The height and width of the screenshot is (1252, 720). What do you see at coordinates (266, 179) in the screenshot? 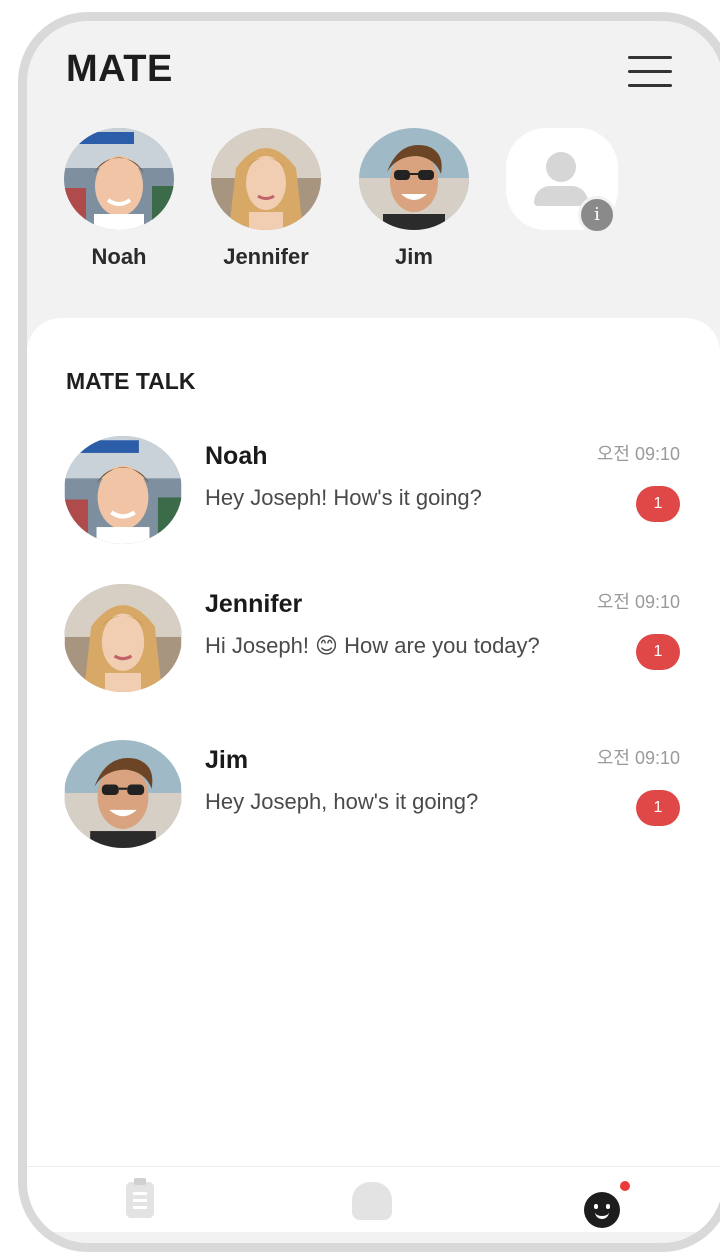
I see `jennifer-photo` at bounding box center [266, 179].